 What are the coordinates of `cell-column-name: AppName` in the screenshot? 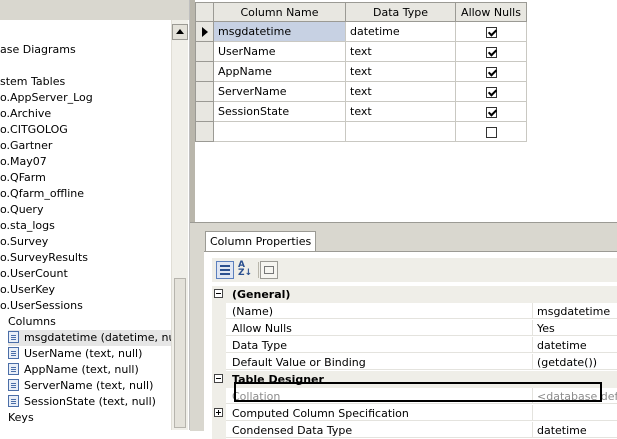 It's located at (279, 71).